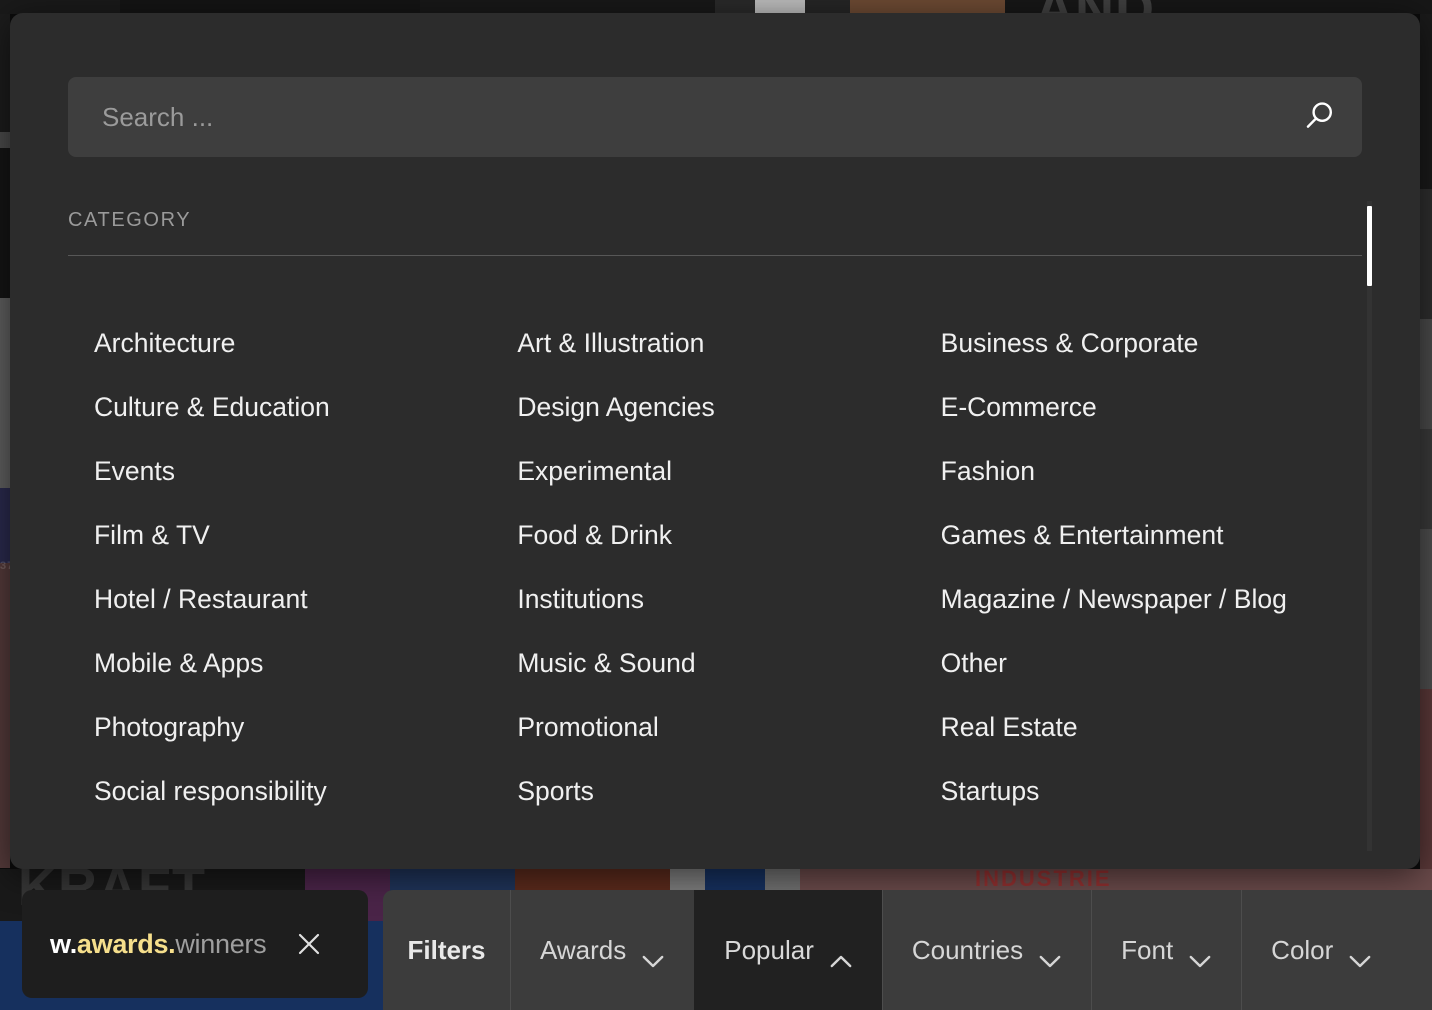  I want to click on panel-scrollbar, so click(1369, 526).